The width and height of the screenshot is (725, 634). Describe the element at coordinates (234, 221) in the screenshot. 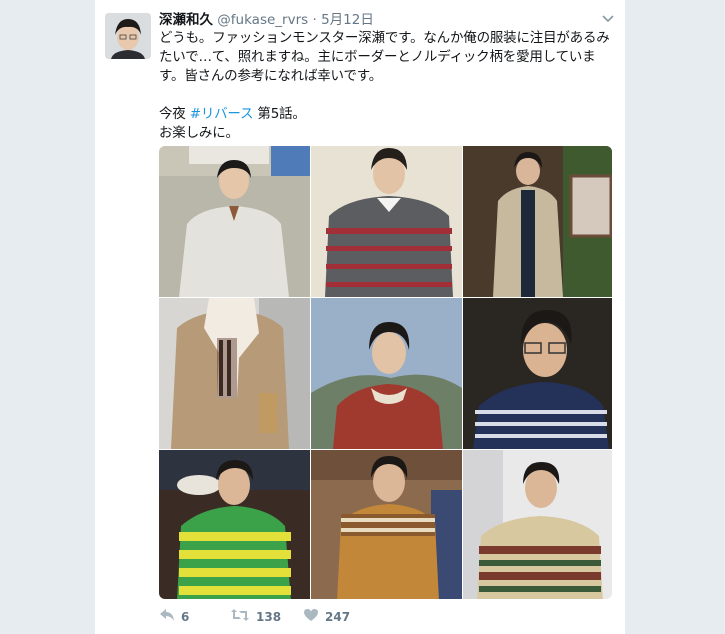

I see `work-jacket-photo` at that location.